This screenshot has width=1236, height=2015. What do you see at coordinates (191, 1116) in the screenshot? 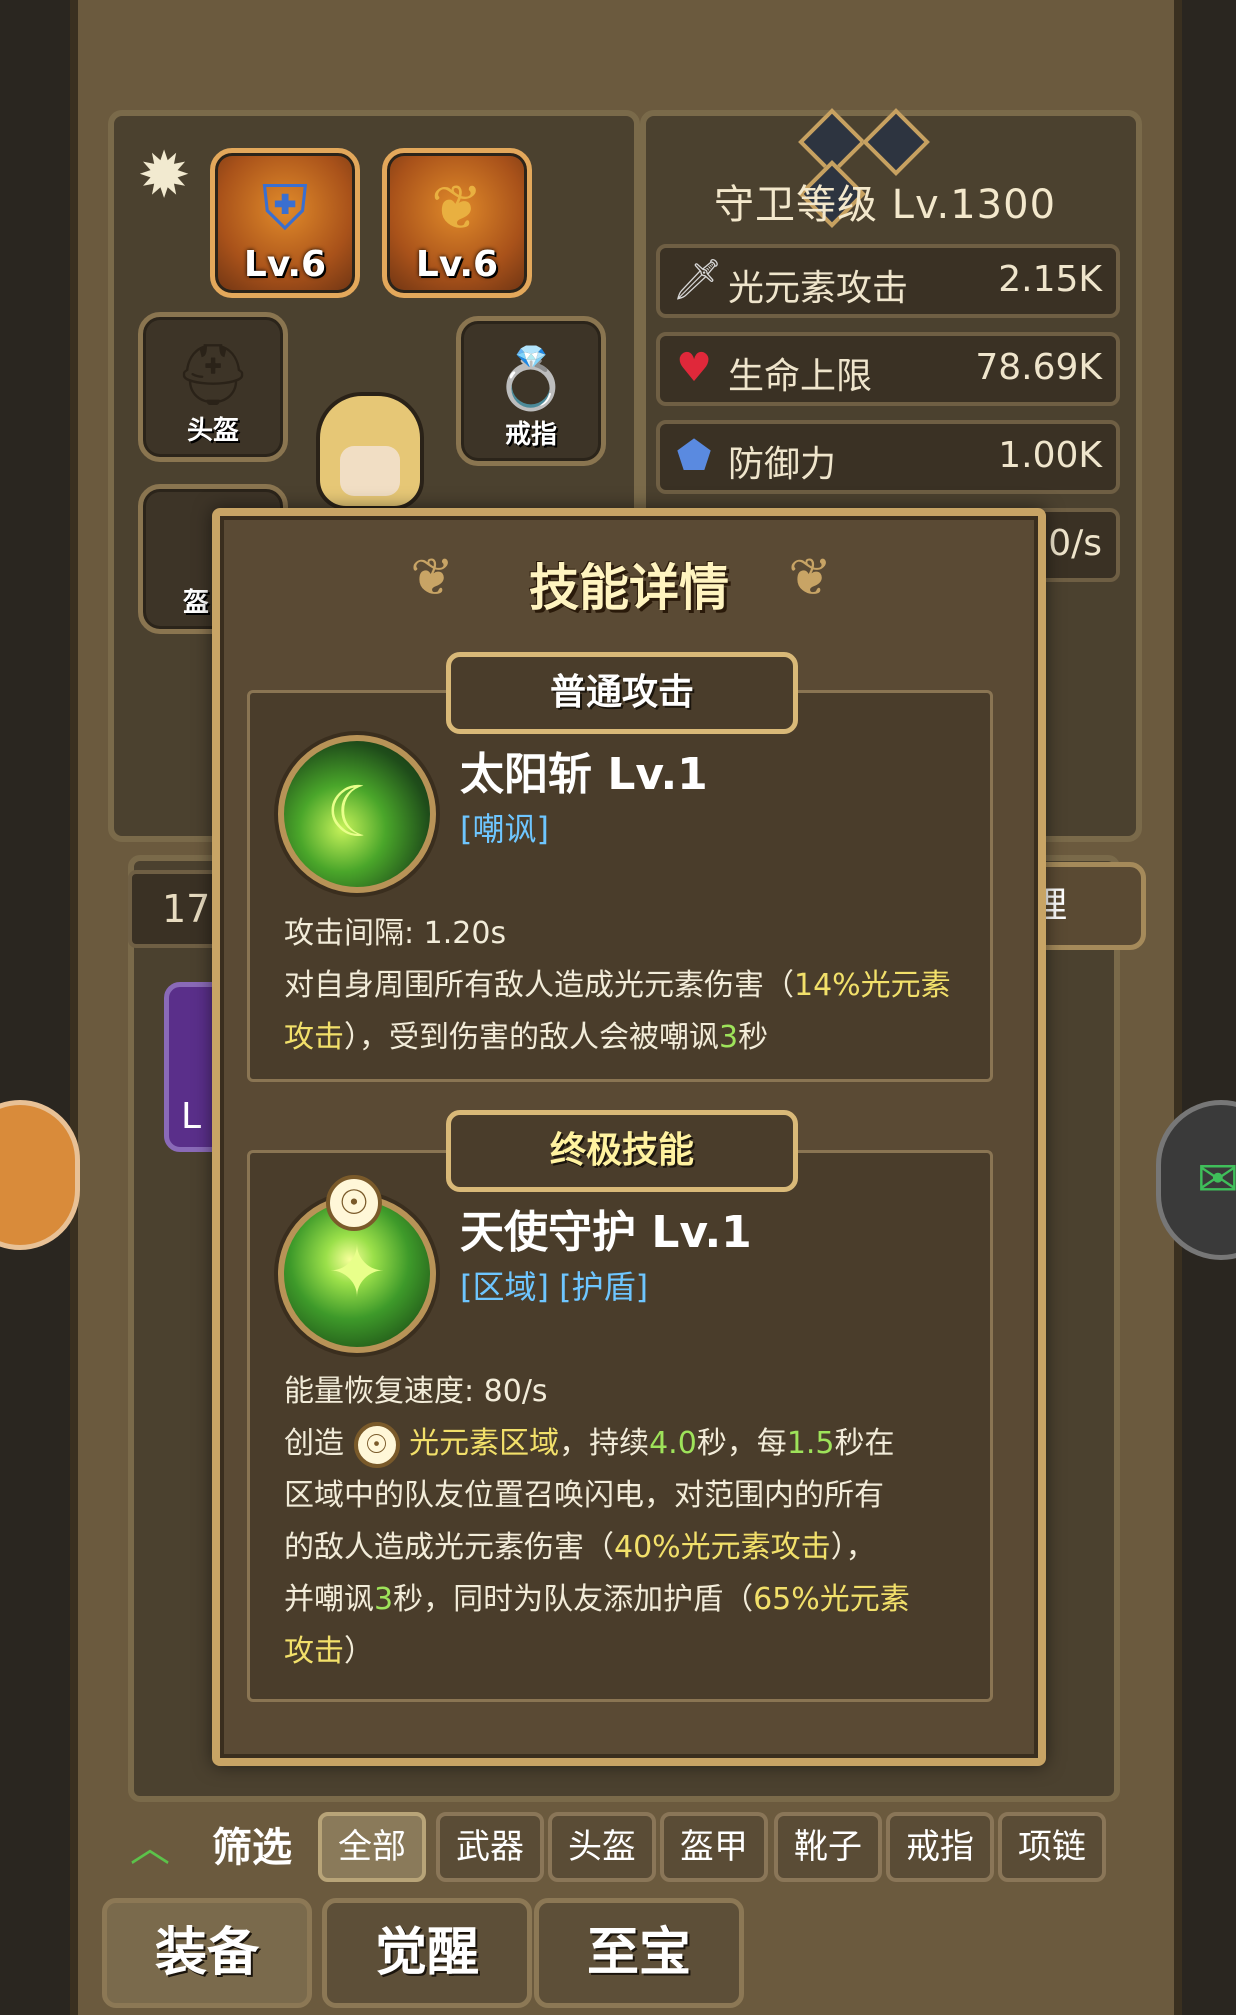
I see `item-level: L` at bounding box center [191, 1116].